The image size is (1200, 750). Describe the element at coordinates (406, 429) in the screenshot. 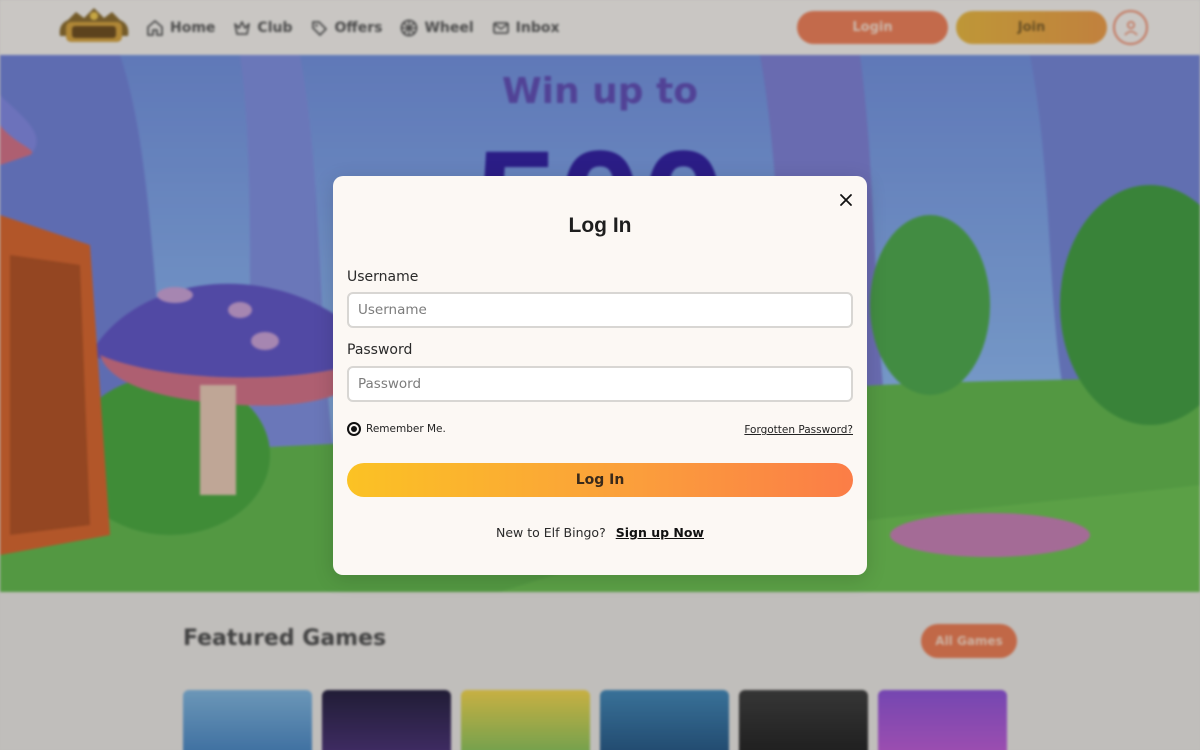

I see `remember-me-label: Remember Me.` at that location.